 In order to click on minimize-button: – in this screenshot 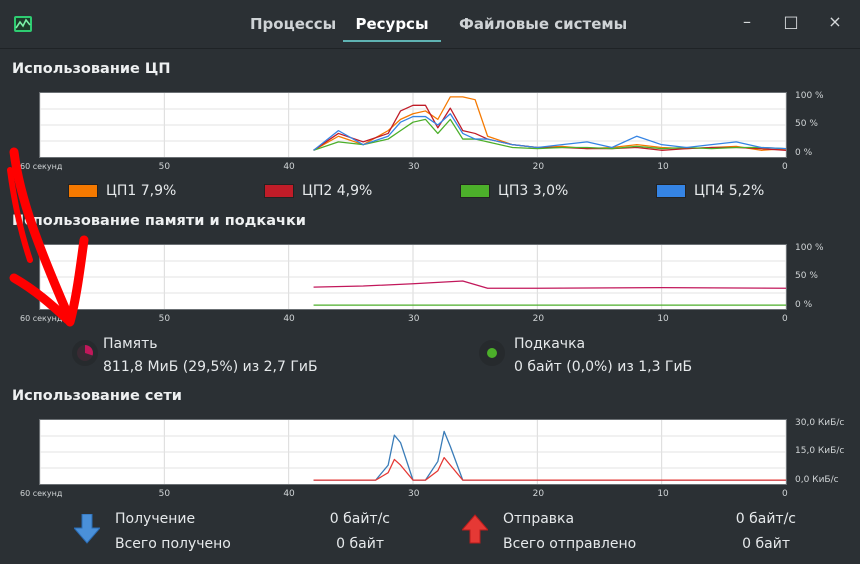, I will do `click(747, 22)`.